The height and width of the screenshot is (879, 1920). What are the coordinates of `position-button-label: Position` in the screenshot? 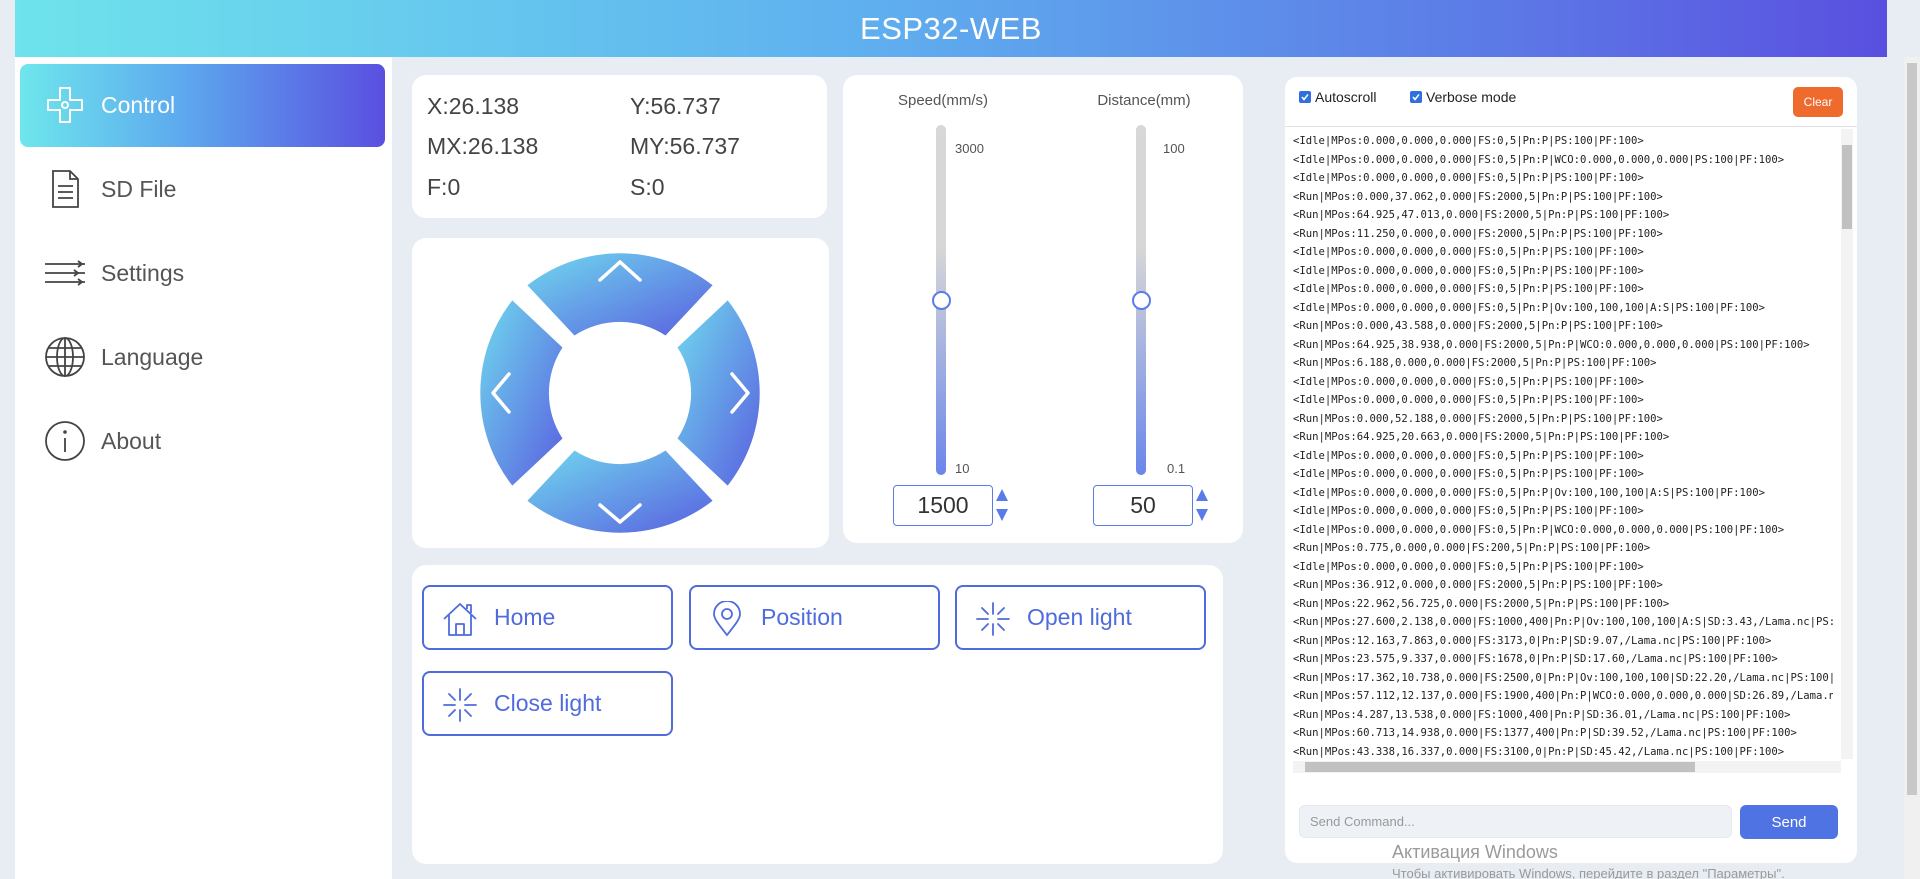 It's located at (802, 617).